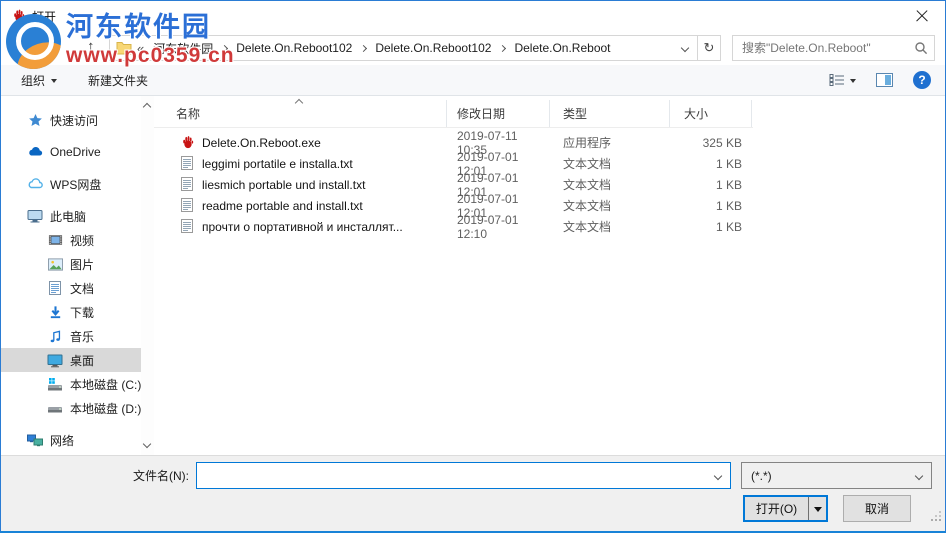 This screenshot has width=946, height=533. What do you see at coordinates (35, 120) in the screenshot?
I see `star-icon` at bounding box center [35, 120].